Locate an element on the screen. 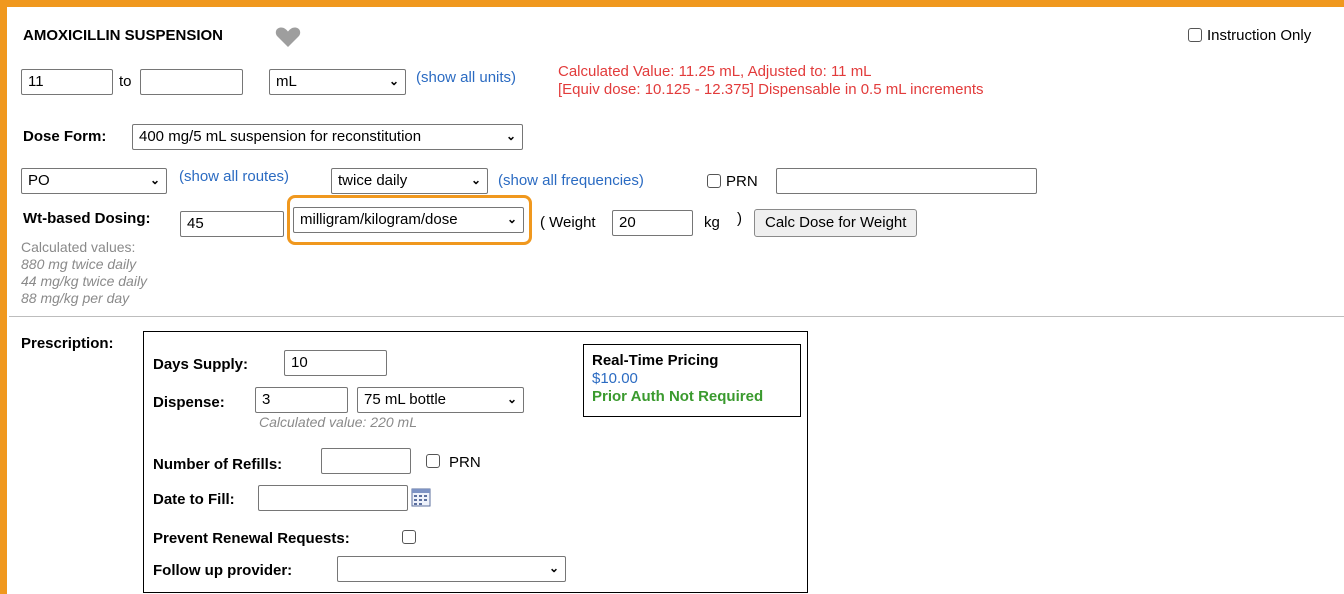  weight-input: 20 is located at coordinates (652, 223).